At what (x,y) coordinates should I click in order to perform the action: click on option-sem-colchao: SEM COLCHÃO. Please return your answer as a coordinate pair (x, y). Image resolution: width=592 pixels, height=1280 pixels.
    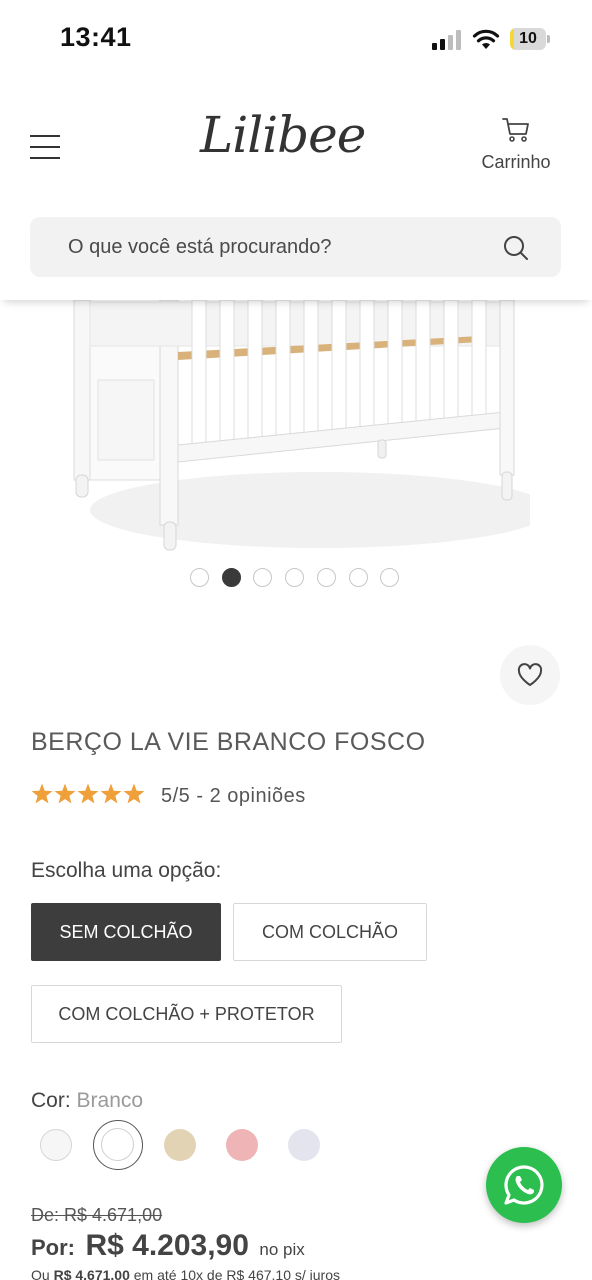
    Looking at the image, I should click on (126, 932).